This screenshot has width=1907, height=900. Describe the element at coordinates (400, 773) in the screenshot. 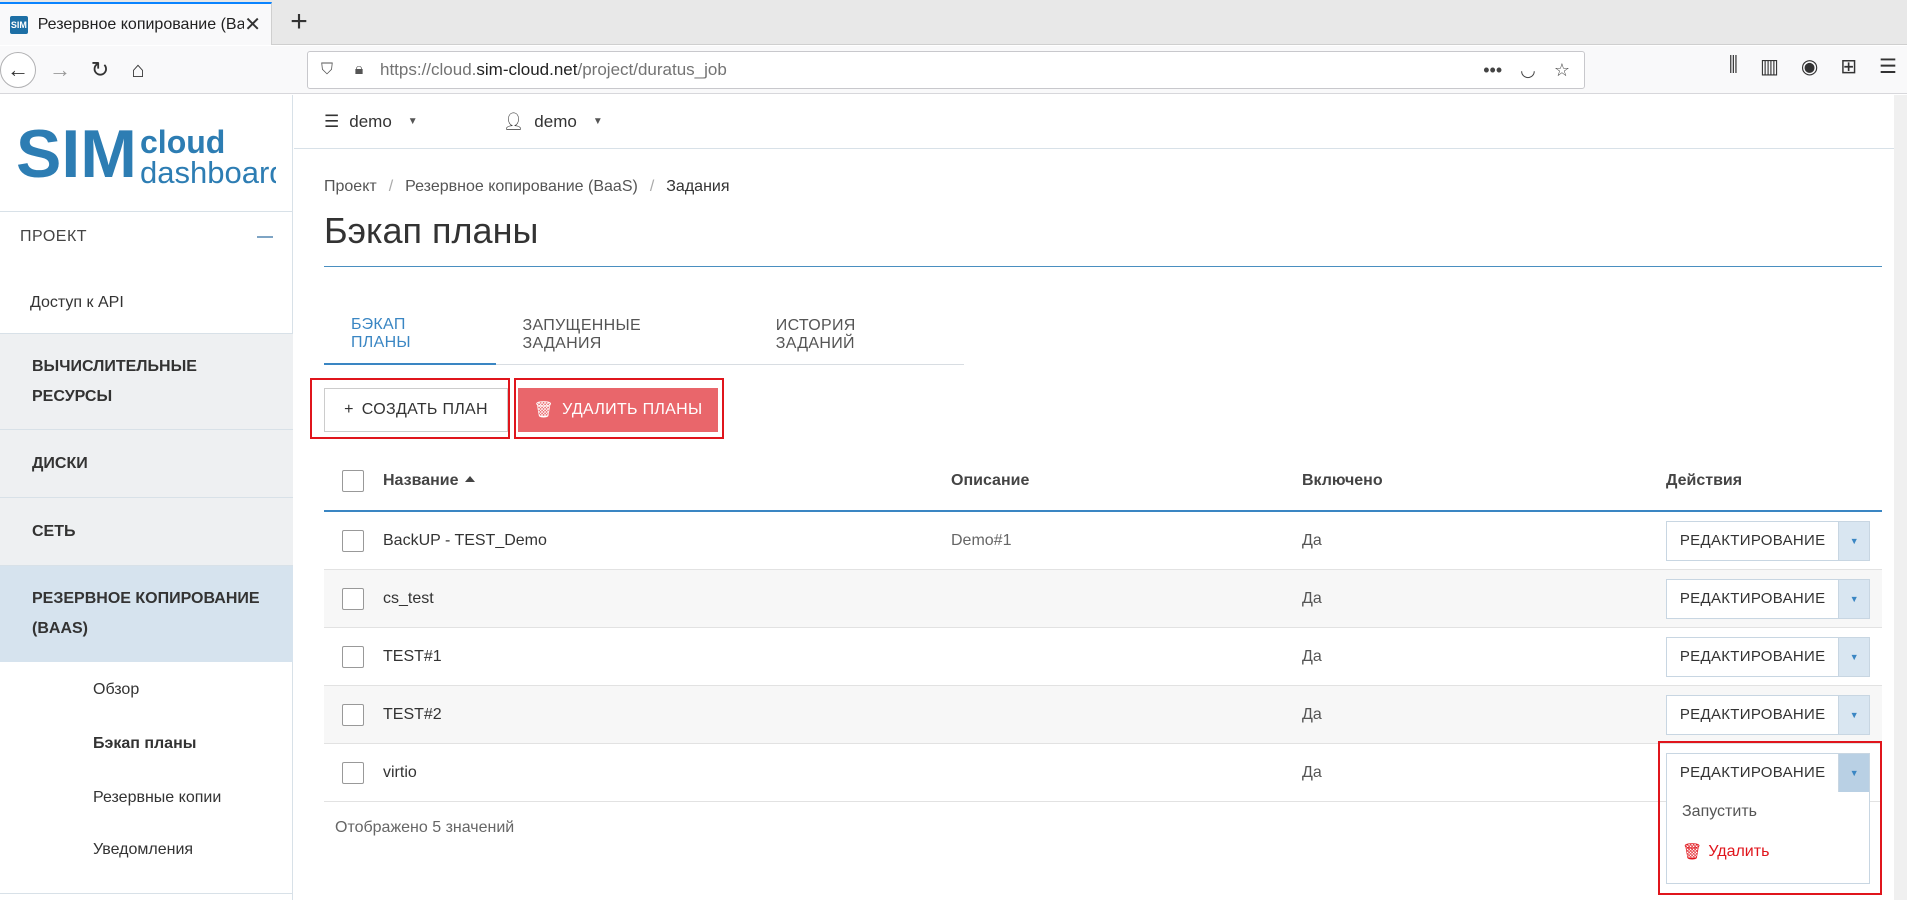

I see `row-name: virtio` at that location.